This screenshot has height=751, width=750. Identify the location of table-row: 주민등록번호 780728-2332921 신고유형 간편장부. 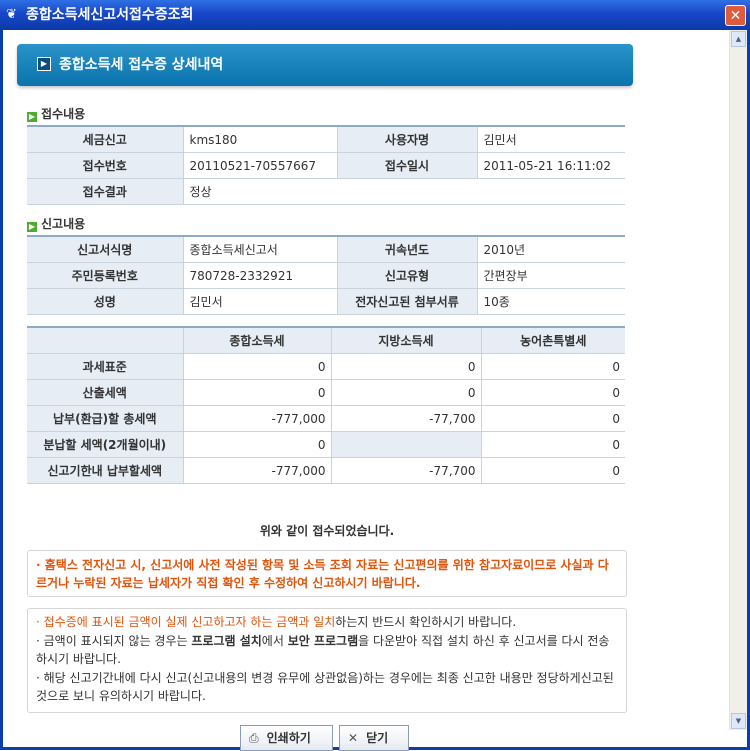
(326, 275).